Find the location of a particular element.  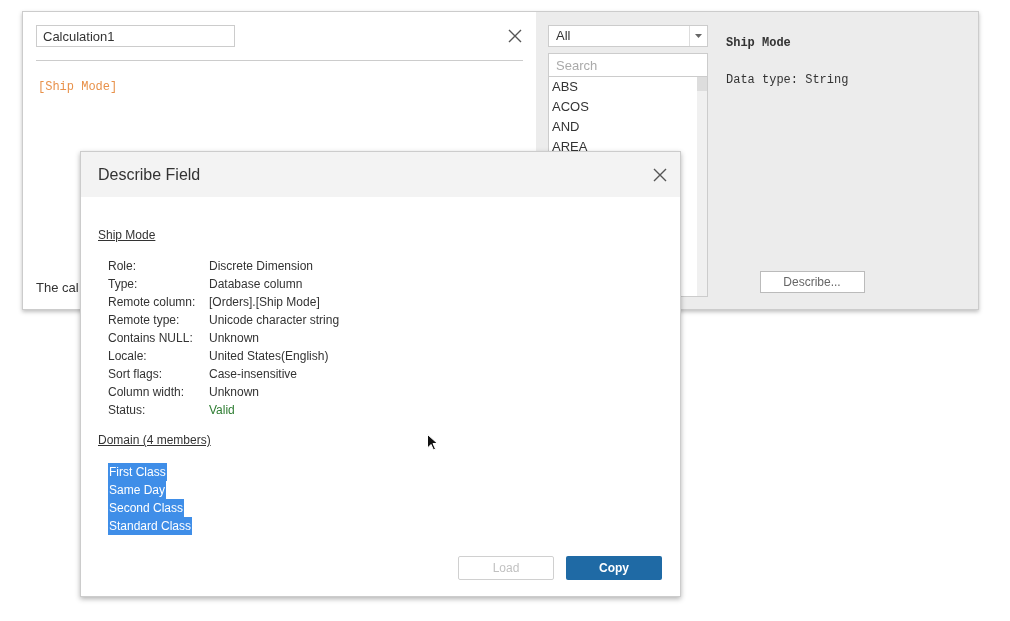

property-value: United States(English) is located at coordinates (269, 356).